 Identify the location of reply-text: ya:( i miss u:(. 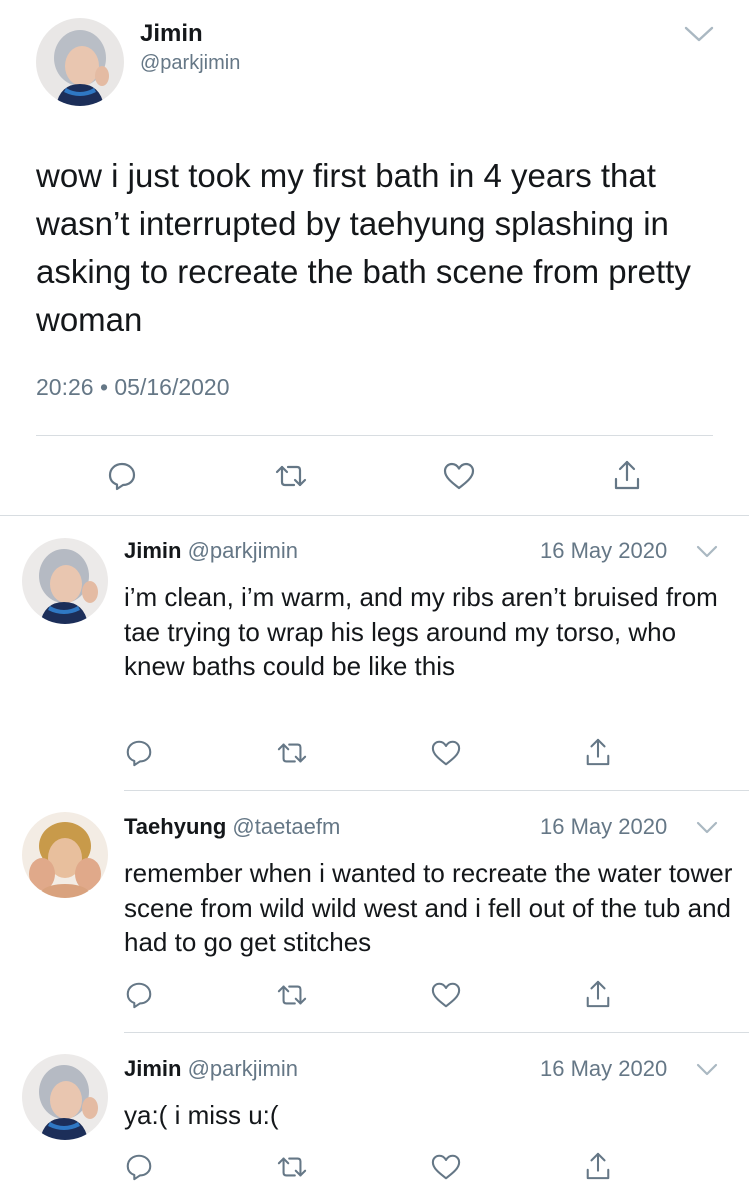
(201, 1115).